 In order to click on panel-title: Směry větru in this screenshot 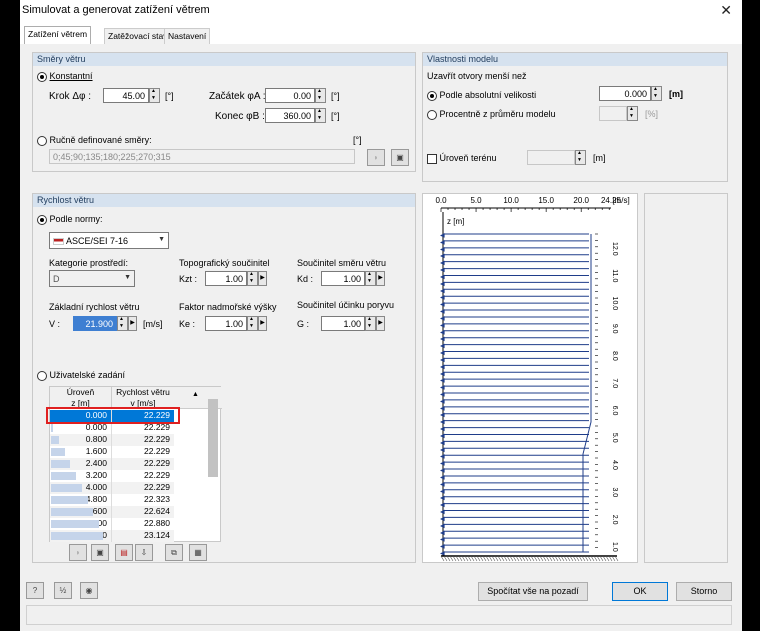, I will do `click(224, 59)`.